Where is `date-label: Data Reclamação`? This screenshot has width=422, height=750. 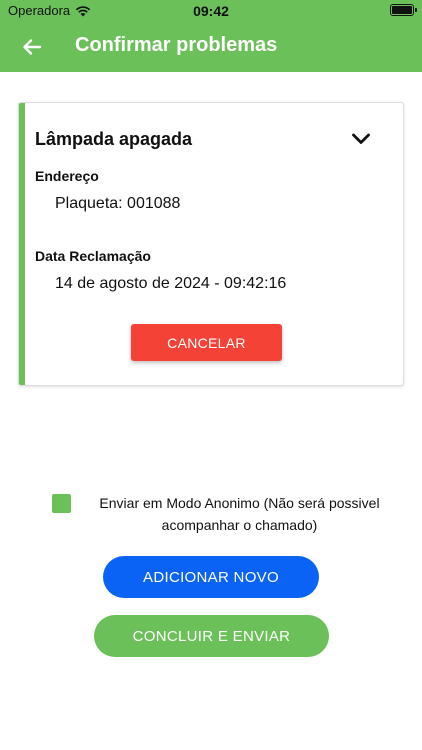
date-label: Data Reclamação is located at coordinates (93, 256).